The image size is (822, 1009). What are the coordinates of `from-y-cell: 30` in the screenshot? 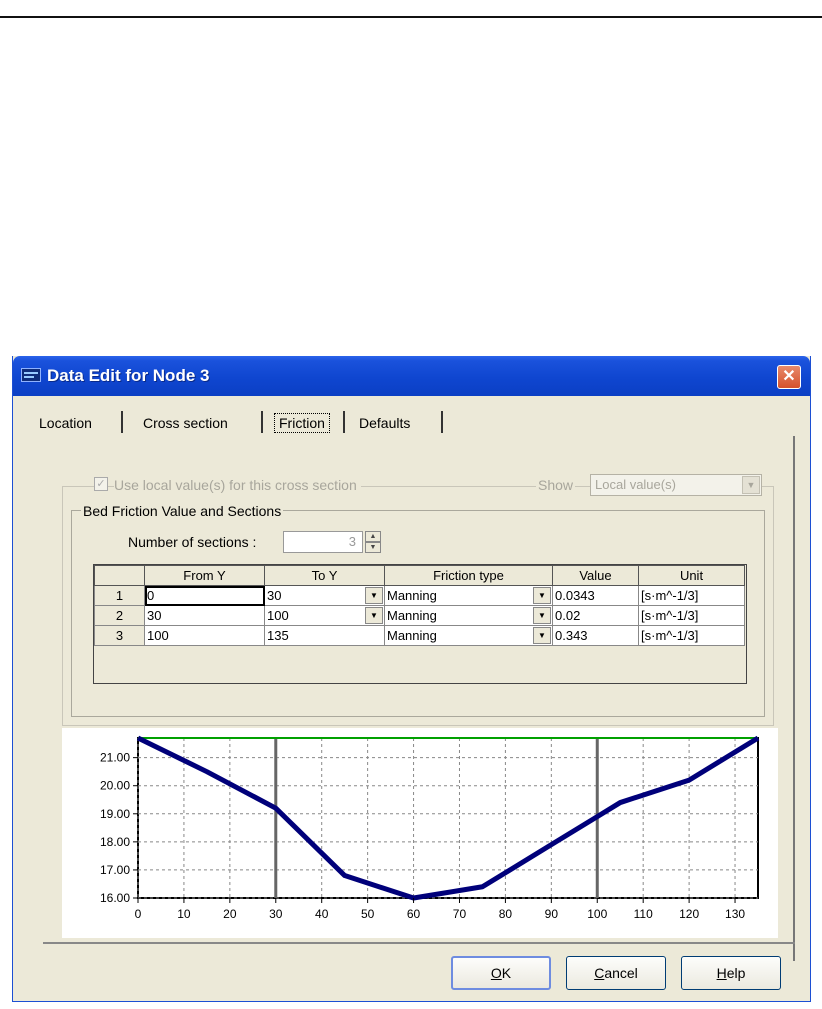 It's located at (204, 615).